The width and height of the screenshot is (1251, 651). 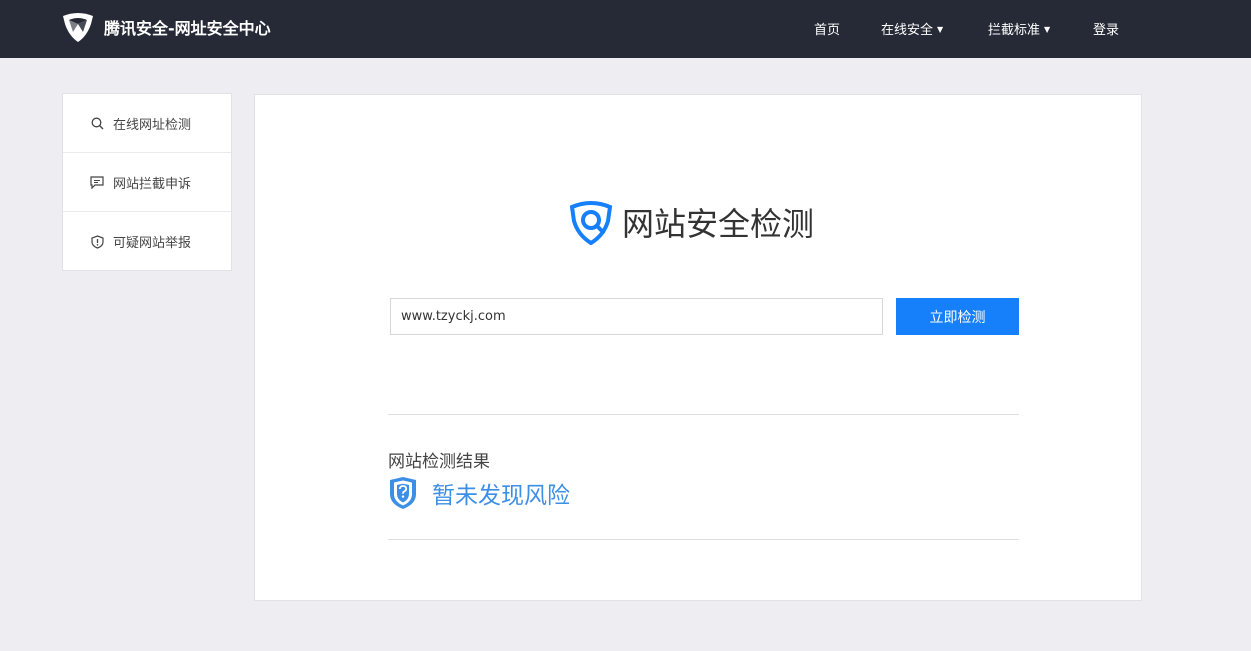 I want to click on sidebar-item-report: 可疑网站举报, so click(x=147, y=241).